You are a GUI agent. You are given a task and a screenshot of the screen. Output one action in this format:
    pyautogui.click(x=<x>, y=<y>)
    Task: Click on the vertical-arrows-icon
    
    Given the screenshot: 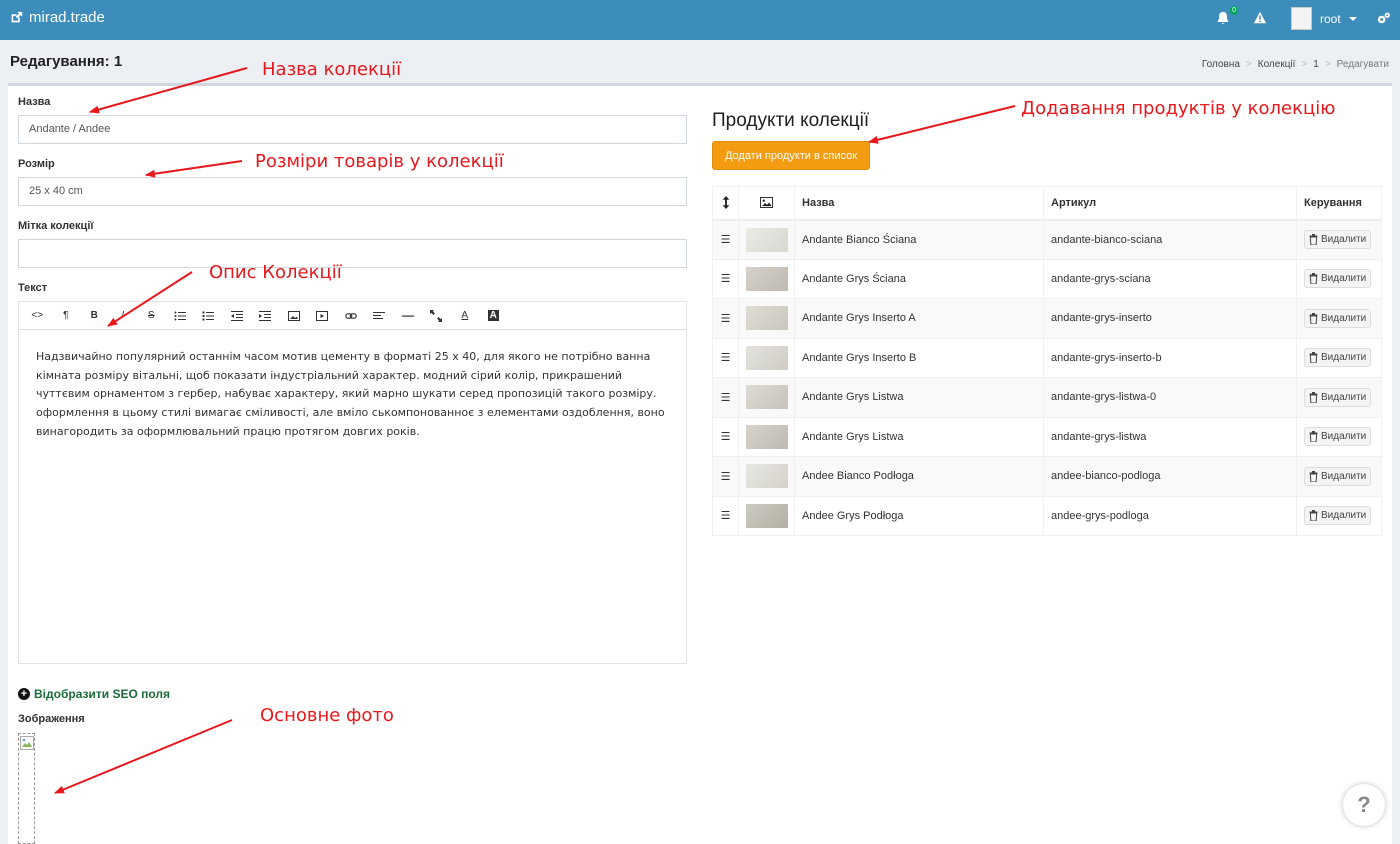 What is the action you would take?
    pyautogui.click(x=725, y=203)
    